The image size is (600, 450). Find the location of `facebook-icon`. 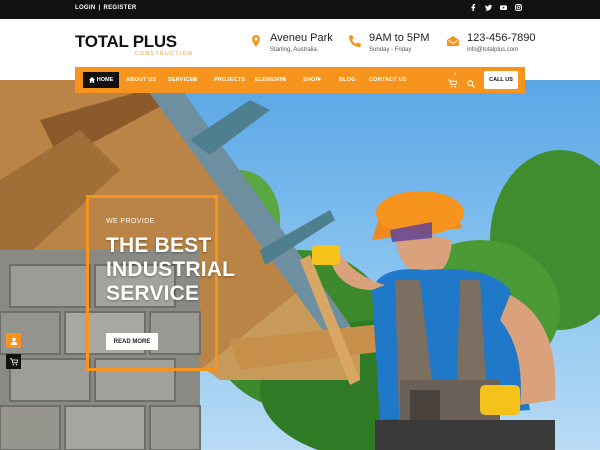

facebook-icon is located at coordinates (473, 7).